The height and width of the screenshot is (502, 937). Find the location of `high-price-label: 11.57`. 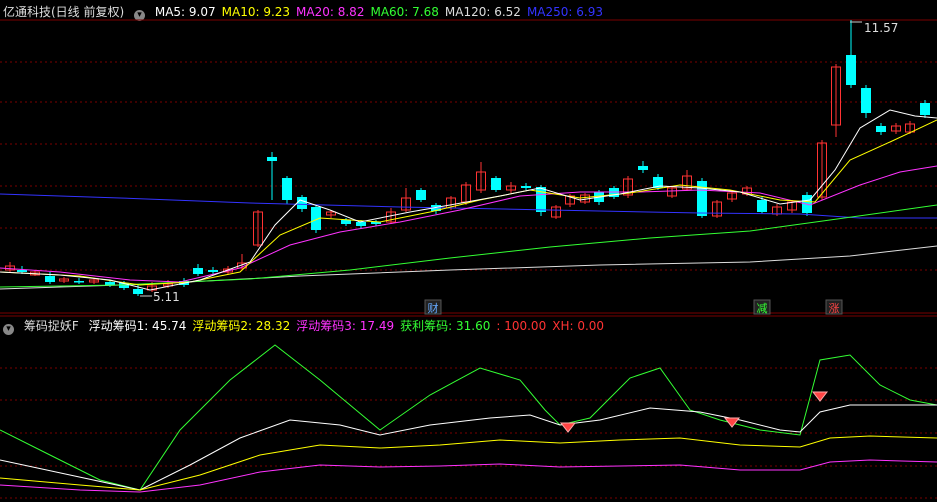

high-price-label: 11.57 is located at coordinates (881, 28).